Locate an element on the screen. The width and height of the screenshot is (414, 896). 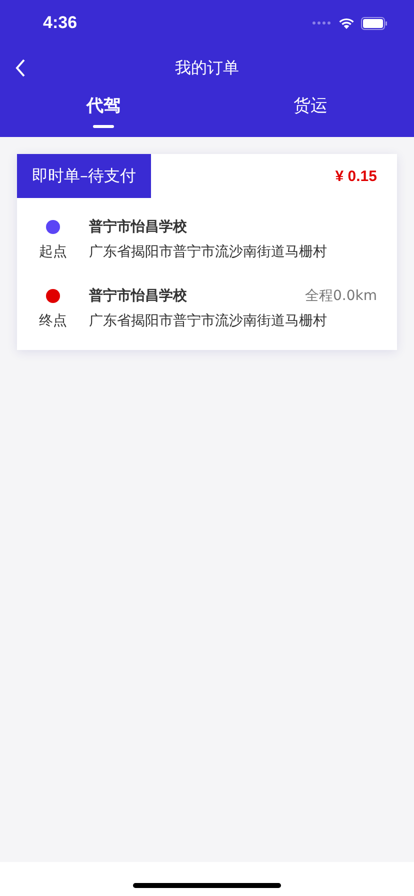
page-title: 我的订单 is located at coordinates (207, 68).